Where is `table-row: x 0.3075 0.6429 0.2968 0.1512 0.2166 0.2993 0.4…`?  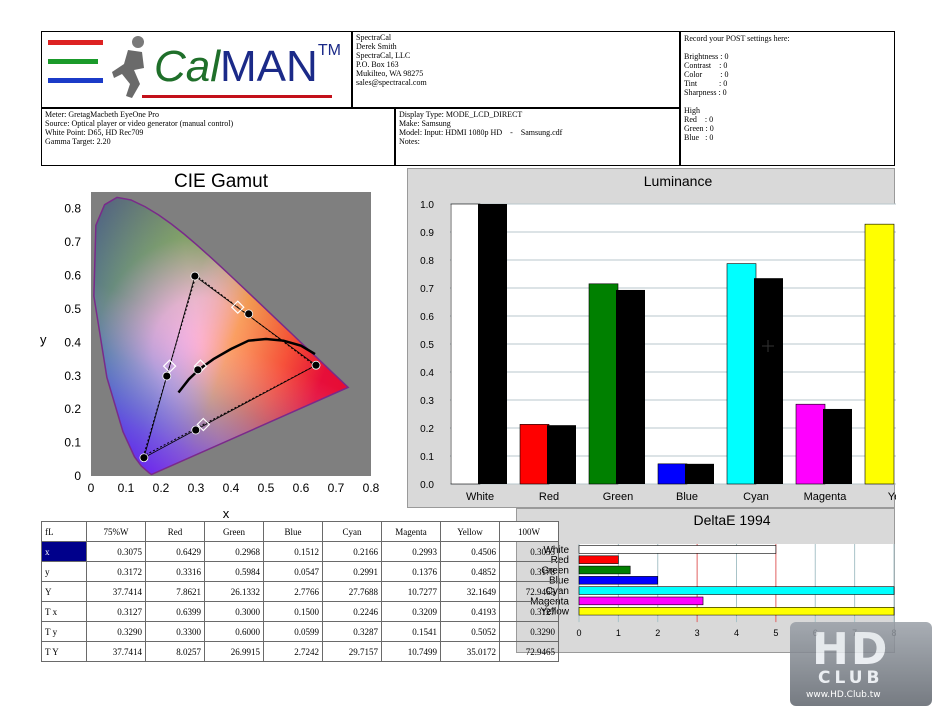 table-row: x 0.3075 0.6429 0.2968 0.1512 0.2166 0.2993 0.4… is located at coordinates (300, 551).